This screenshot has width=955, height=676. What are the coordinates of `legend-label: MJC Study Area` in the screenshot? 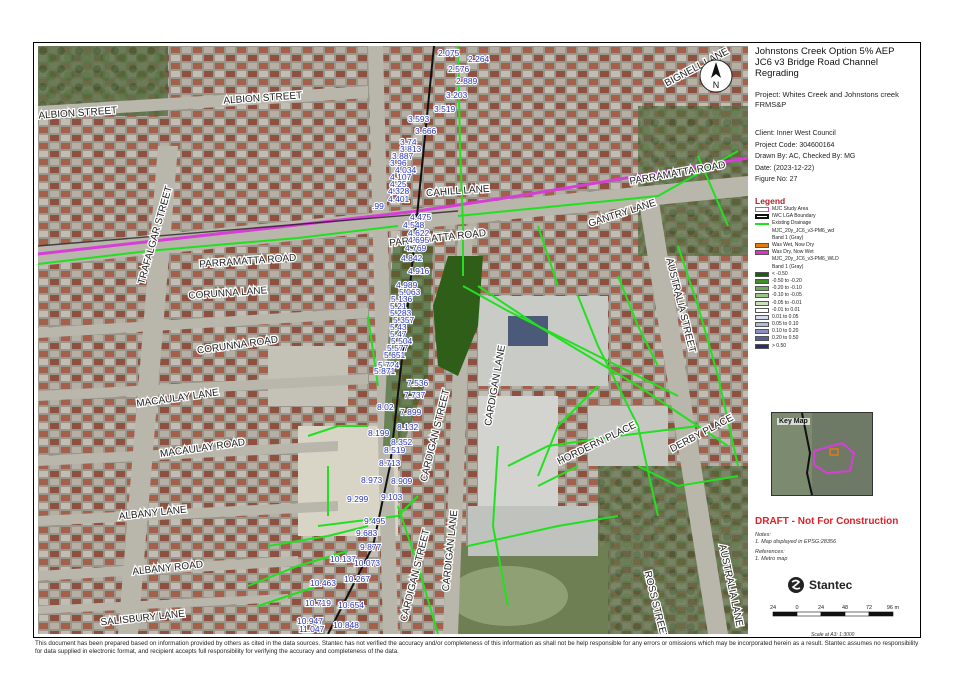 It's located at (790, 209).